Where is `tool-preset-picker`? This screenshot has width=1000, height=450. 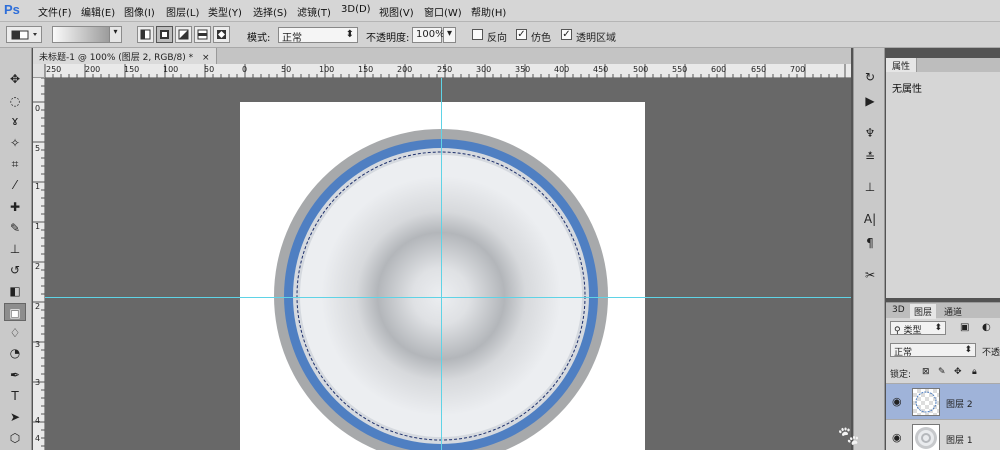 tool-preset-picker is located at coordinates (24, 34).